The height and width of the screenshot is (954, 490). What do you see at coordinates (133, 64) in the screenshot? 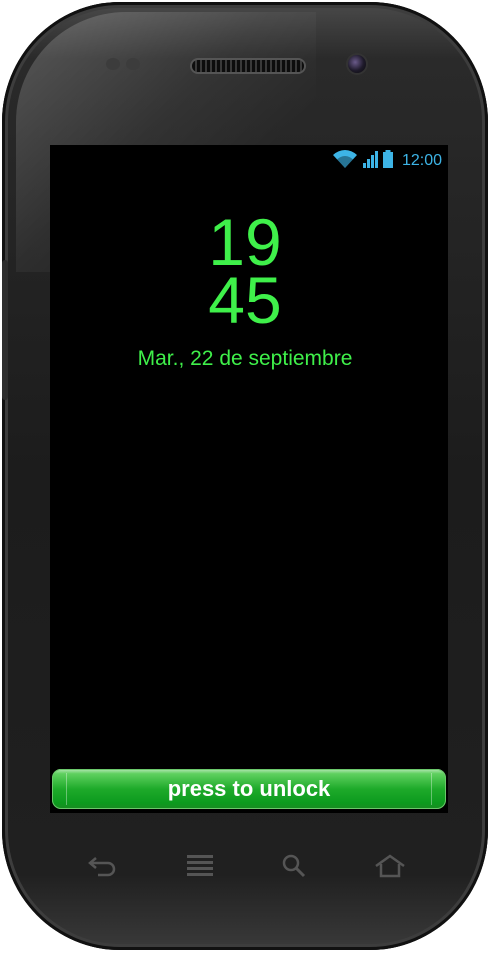
I see `light-sensor` at bounding box center [133, 64].